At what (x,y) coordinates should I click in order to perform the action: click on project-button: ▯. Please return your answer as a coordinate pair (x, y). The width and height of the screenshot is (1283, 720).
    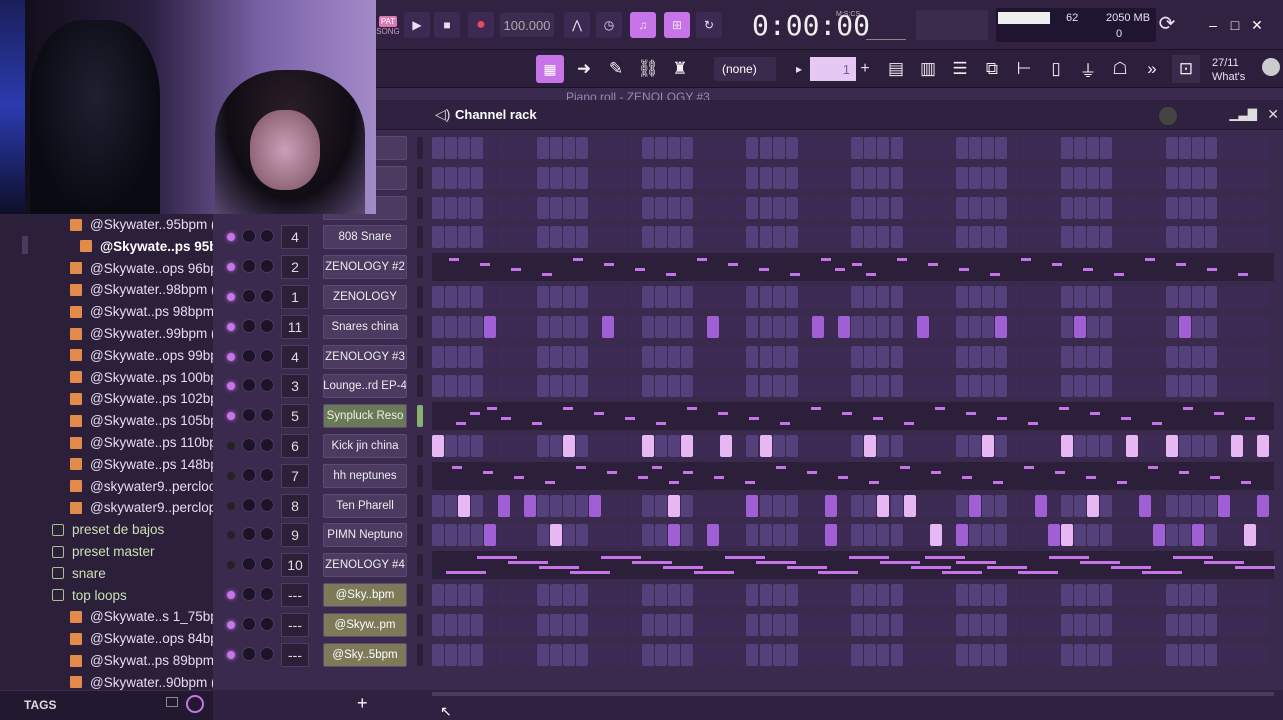
    Looking at the image, I should click on (1056, 69).